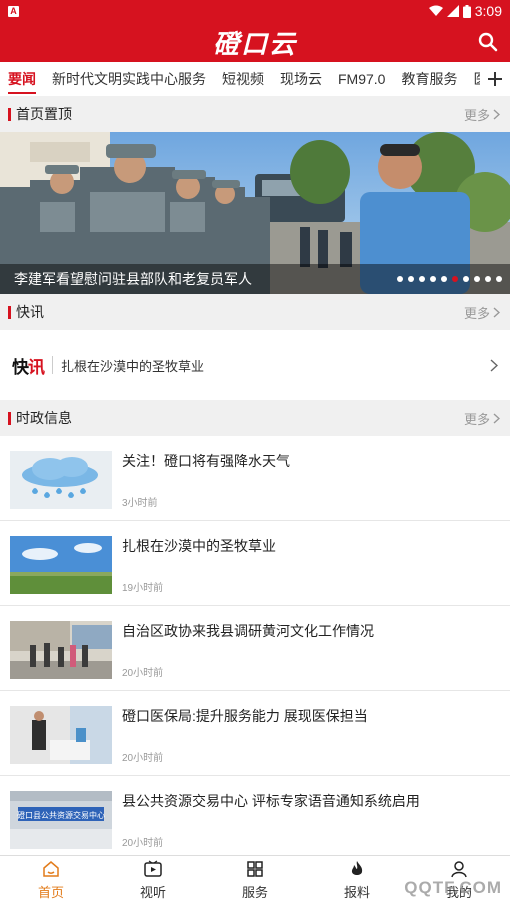  Describe the element at coordinates (255, 478) in the screenshot. I see `news-item: 关注！磴口将有强降水天气 3小时前` at that location.